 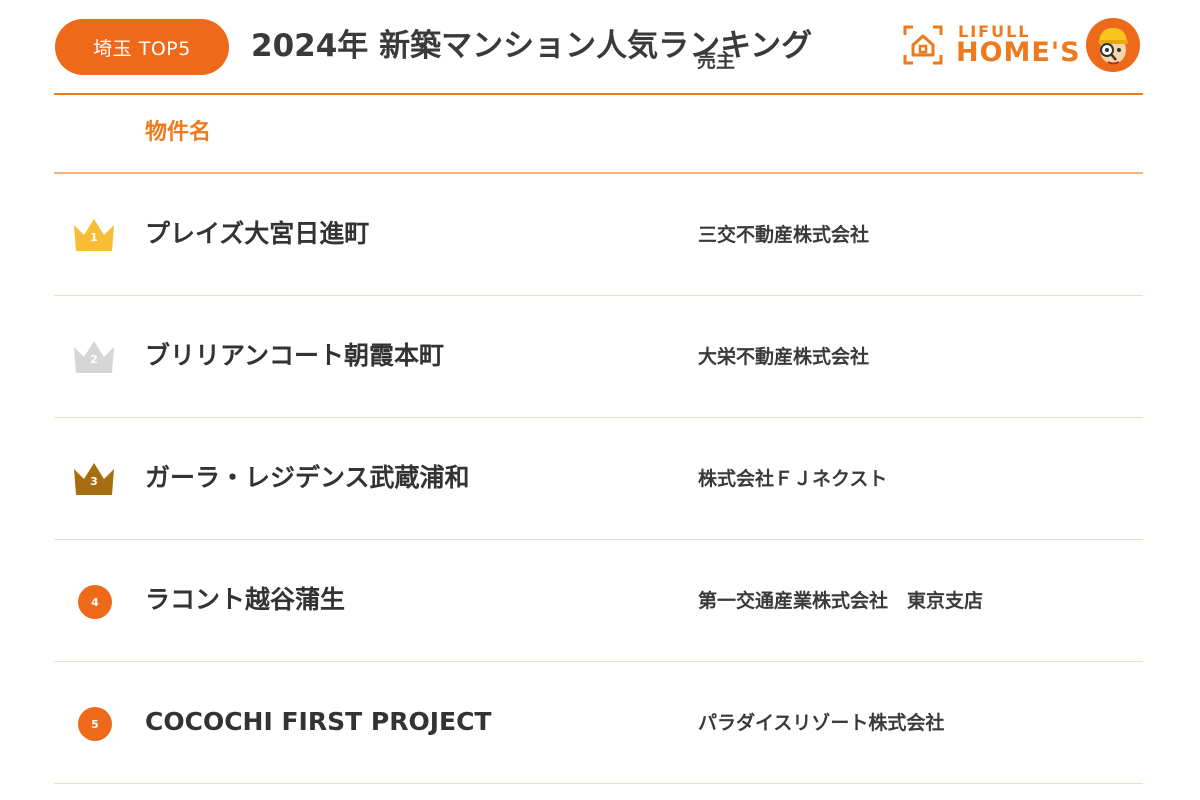 What do you see at coordinates (94, 237) in the screenshot?
I see `rank-number: 1` at bounding box center [94, 237].